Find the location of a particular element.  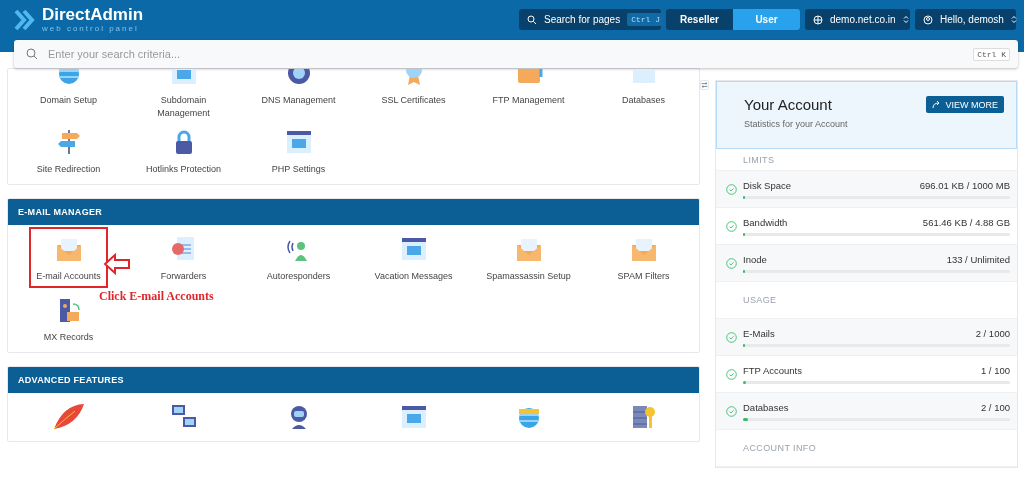

stat-label: E-Mails is located at coordinates (759, 333).